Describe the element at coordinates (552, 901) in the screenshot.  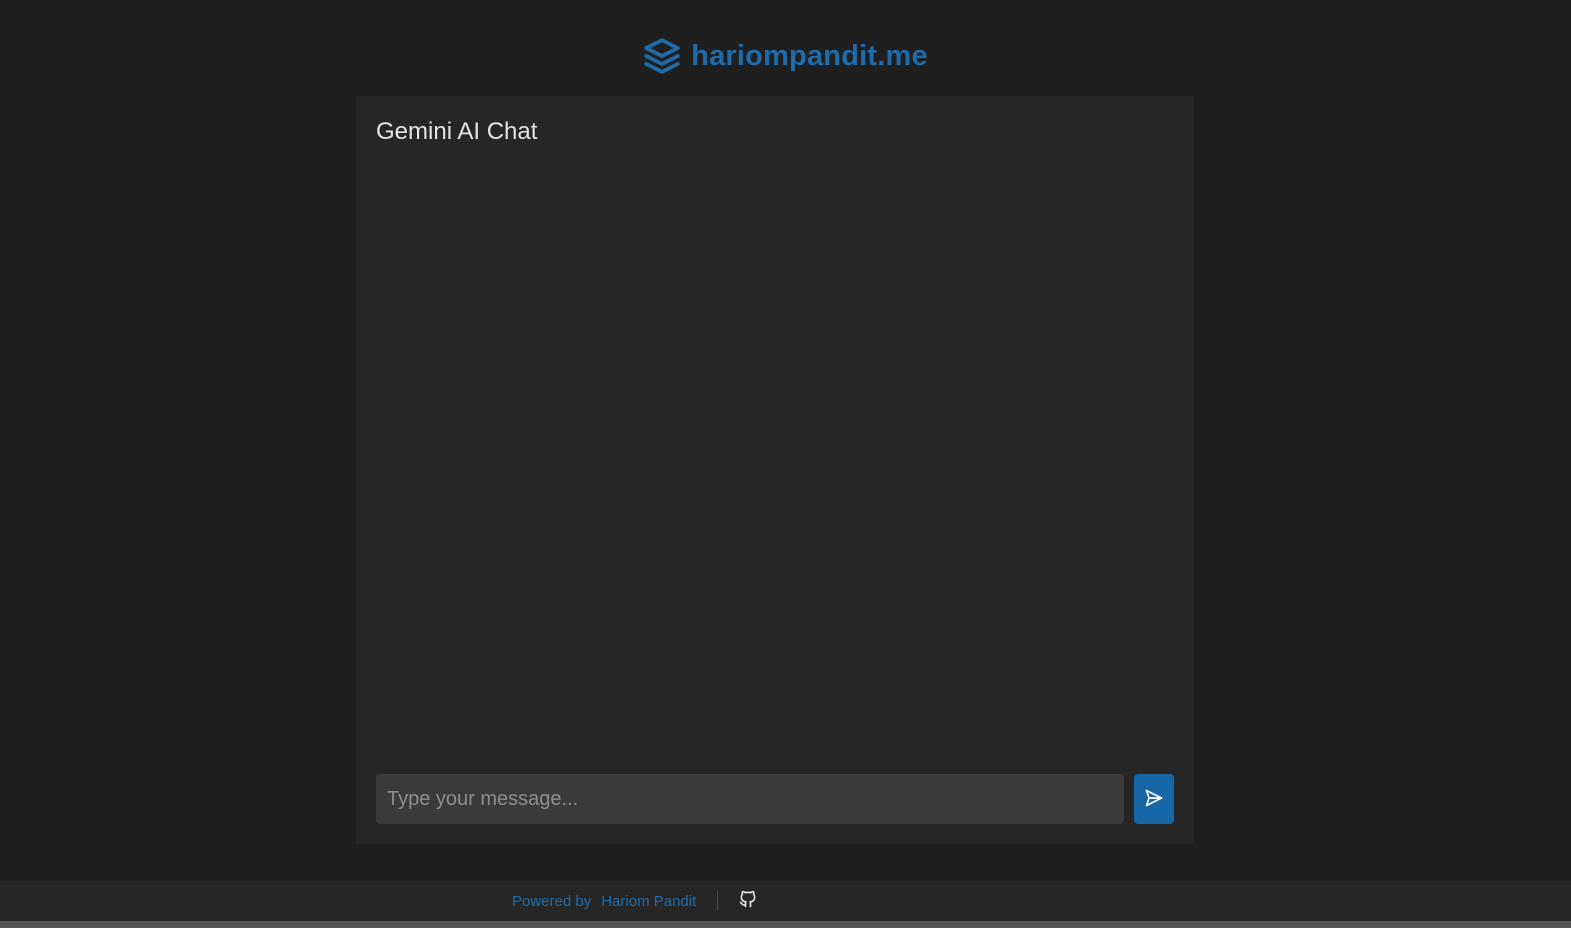
I see `powered-by-label: Powered by` at that location.